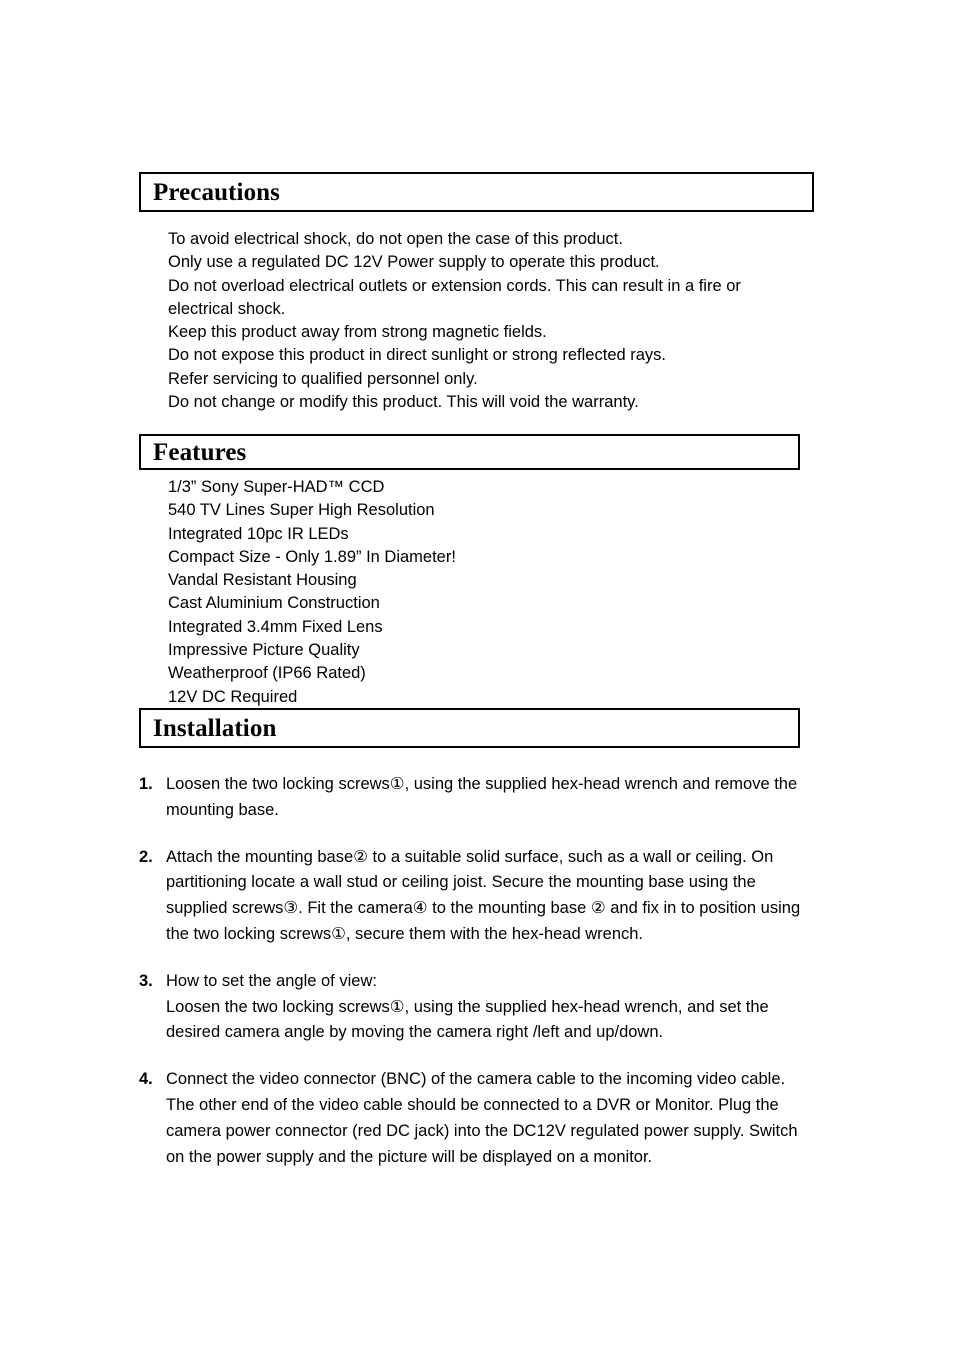 This screenshot has width=954, height=1350. Describe the element at coordinates (146, 1079) in the screenshot. I see `step-number: 4.` at that location.